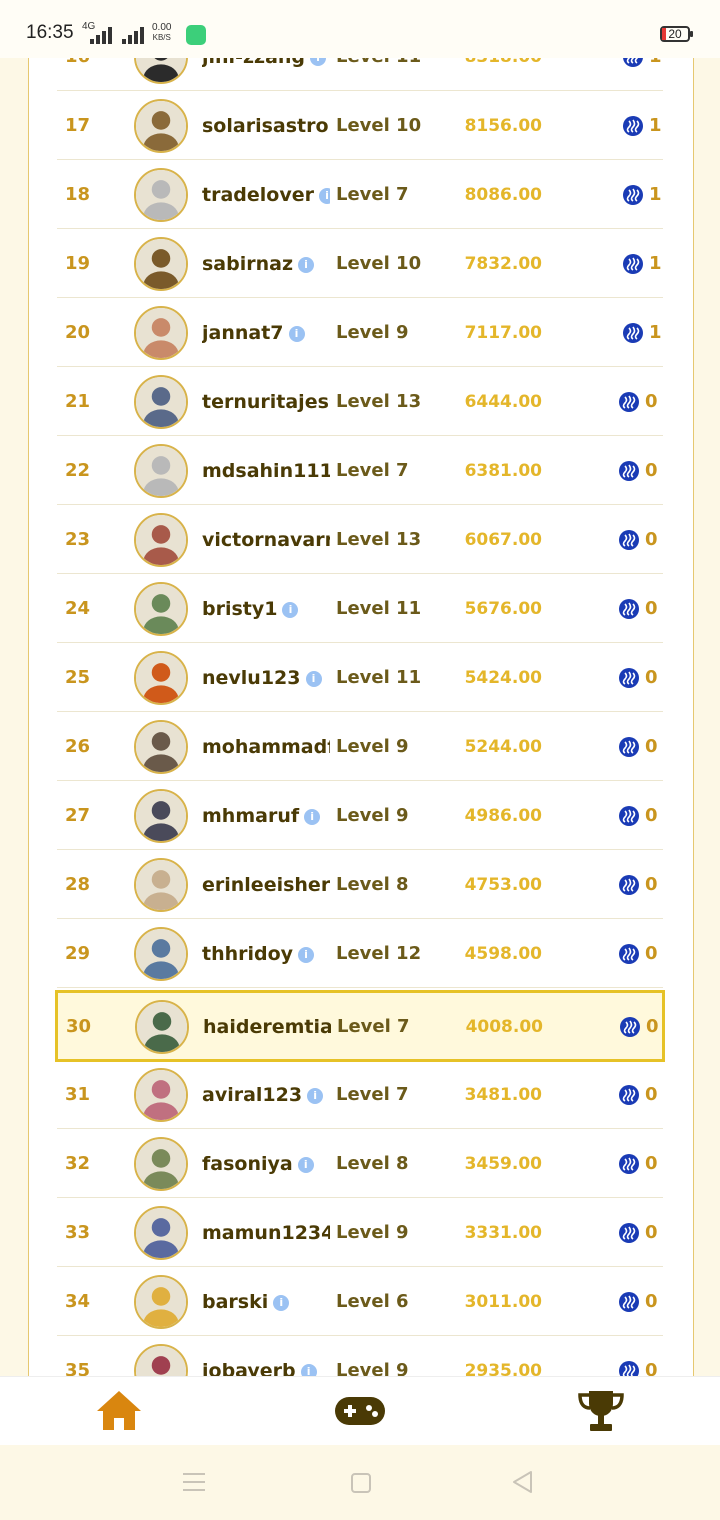 The image size is (720, 1520). I want to click on username: mdsahin111i, so click(266, 471).